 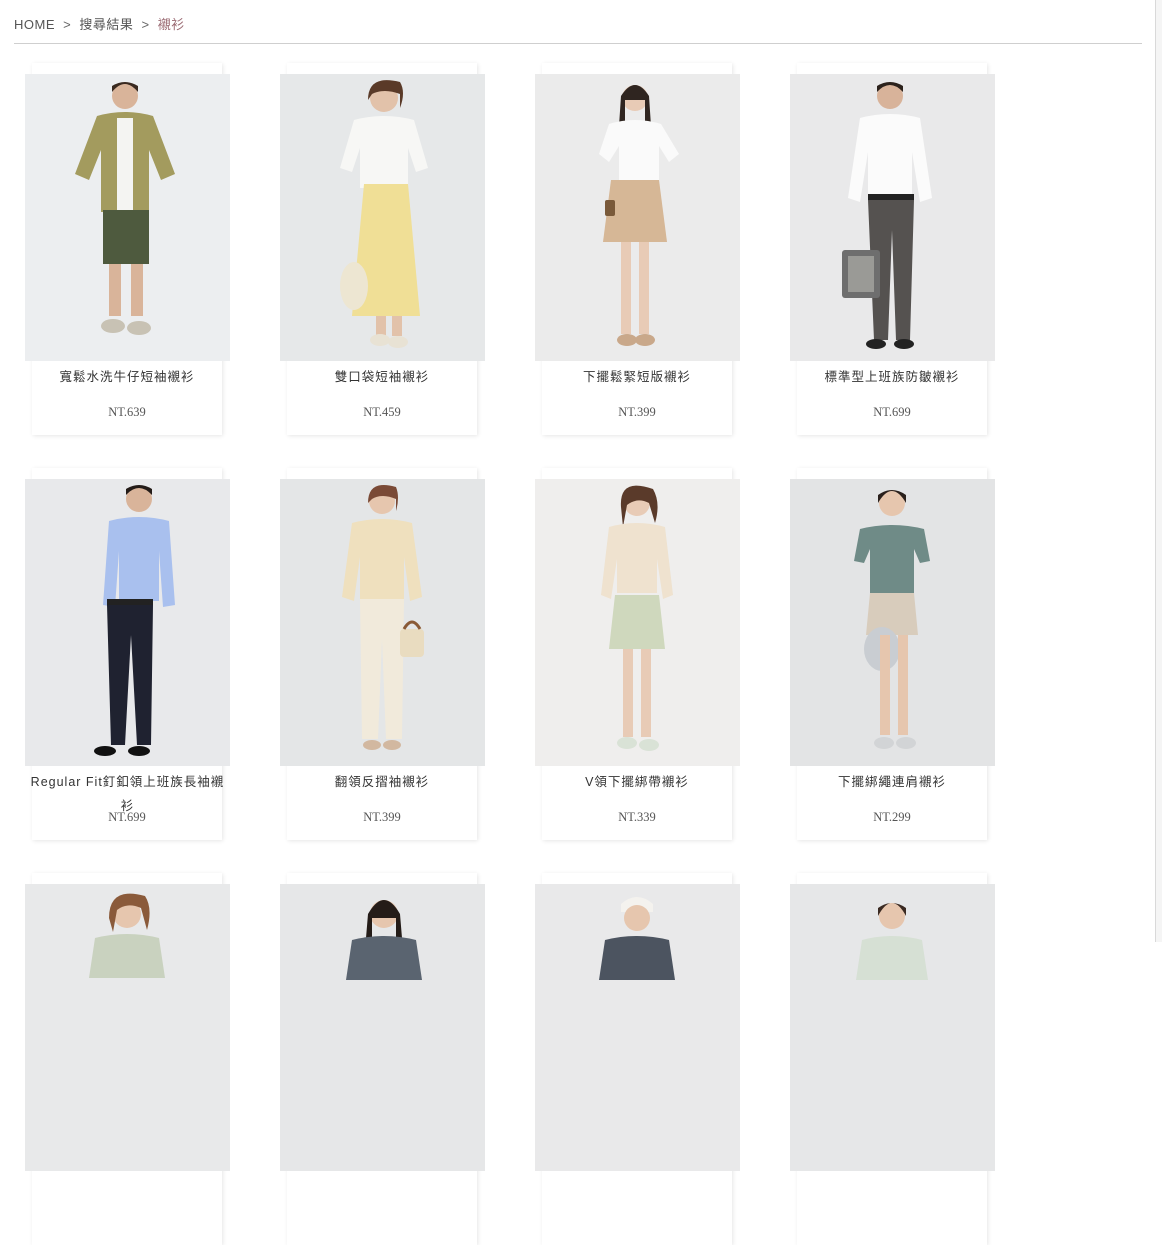 What do you see at coordinates (637, 377) in the screenshot?
I see `product-name: 下擺鬆緊短版襯衫` at bounding box center [637, 377].